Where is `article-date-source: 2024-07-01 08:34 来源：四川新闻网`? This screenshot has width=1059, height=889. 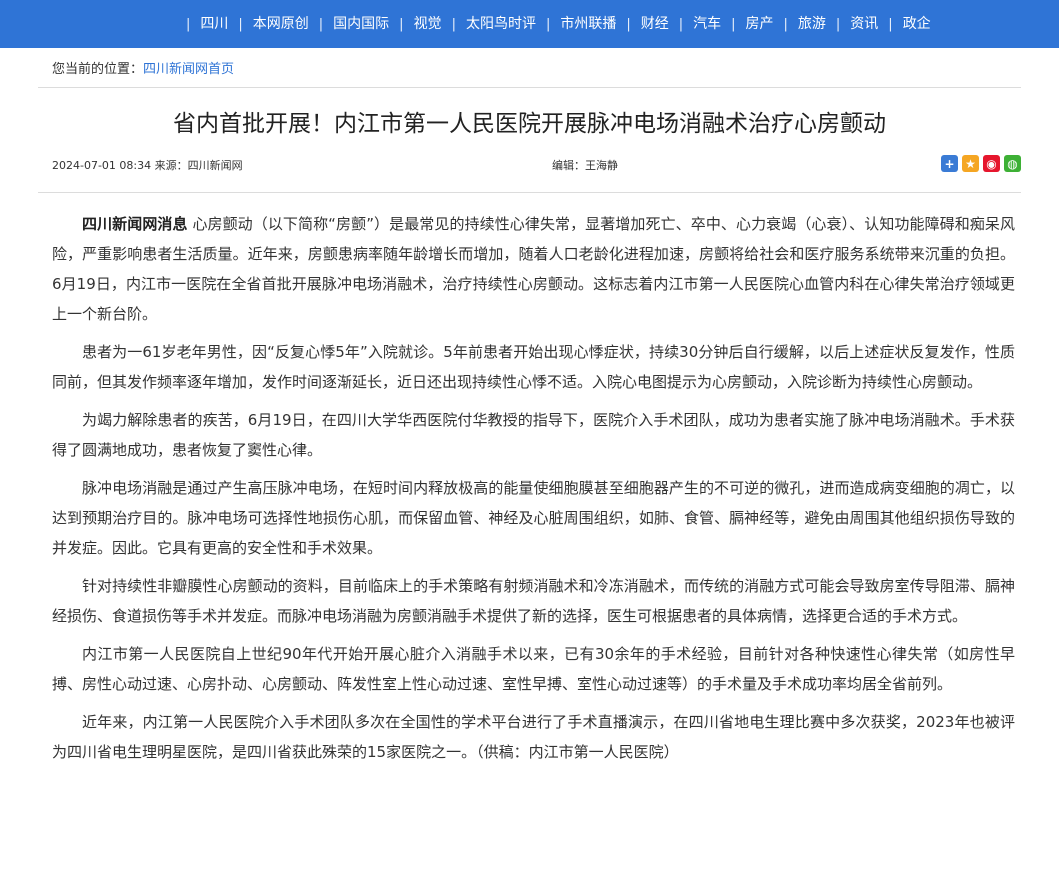
article-date-source: 2024-07-01 08:34 来源：四川新闻网 is located at coordinates (147, 165).